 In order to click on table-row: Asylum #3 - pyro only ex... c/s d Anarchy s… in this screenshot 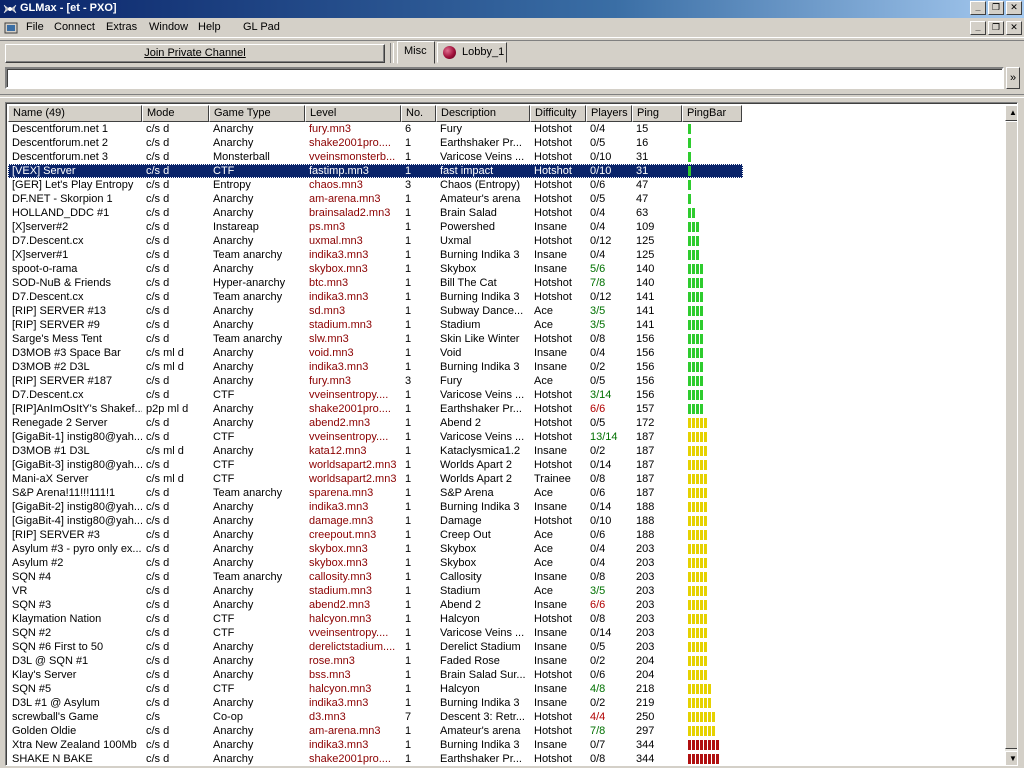, I will do `click(505, 549)`.